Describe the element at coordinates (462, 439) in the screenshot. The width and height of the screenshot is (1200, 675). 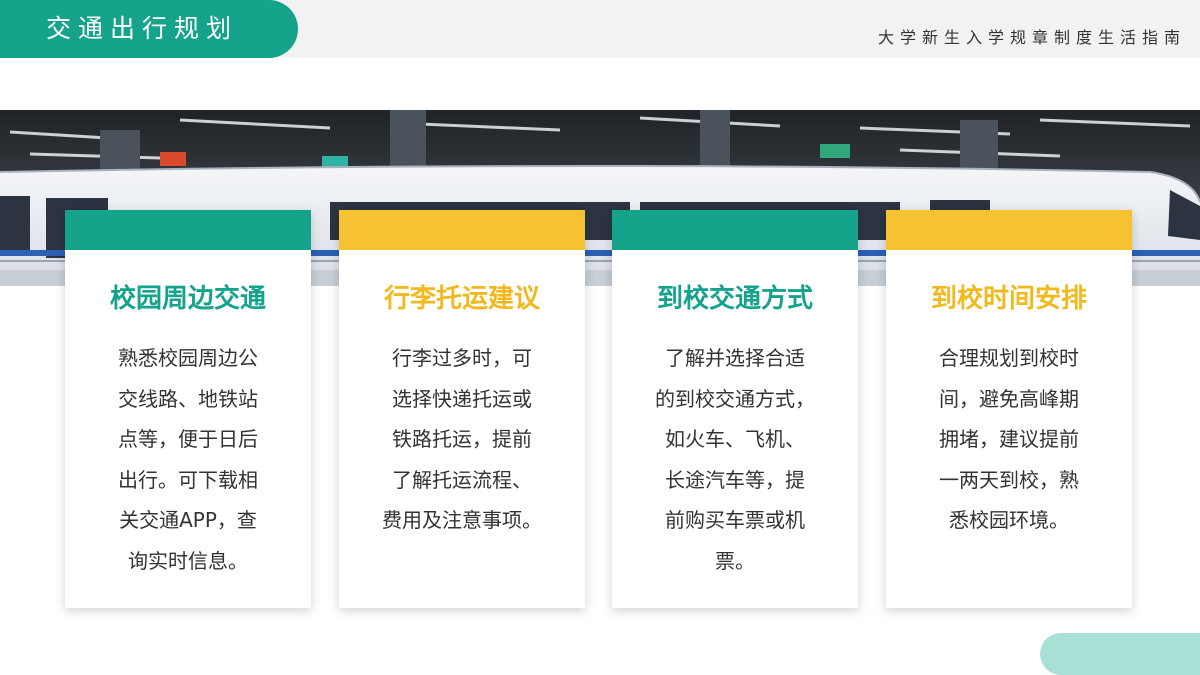
I see `card-body: 行李过多时，可 选择快递托运或 铁路托运，提前 了解托运流程、 费用及注意事项。` at that location.